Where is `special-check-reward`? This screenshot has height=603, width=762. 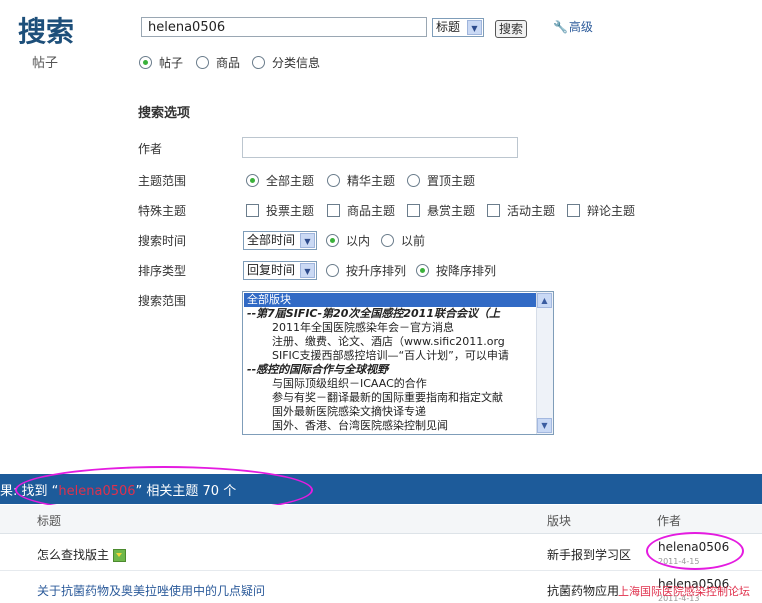
special-check-reward is located at coordinates (413, 210).